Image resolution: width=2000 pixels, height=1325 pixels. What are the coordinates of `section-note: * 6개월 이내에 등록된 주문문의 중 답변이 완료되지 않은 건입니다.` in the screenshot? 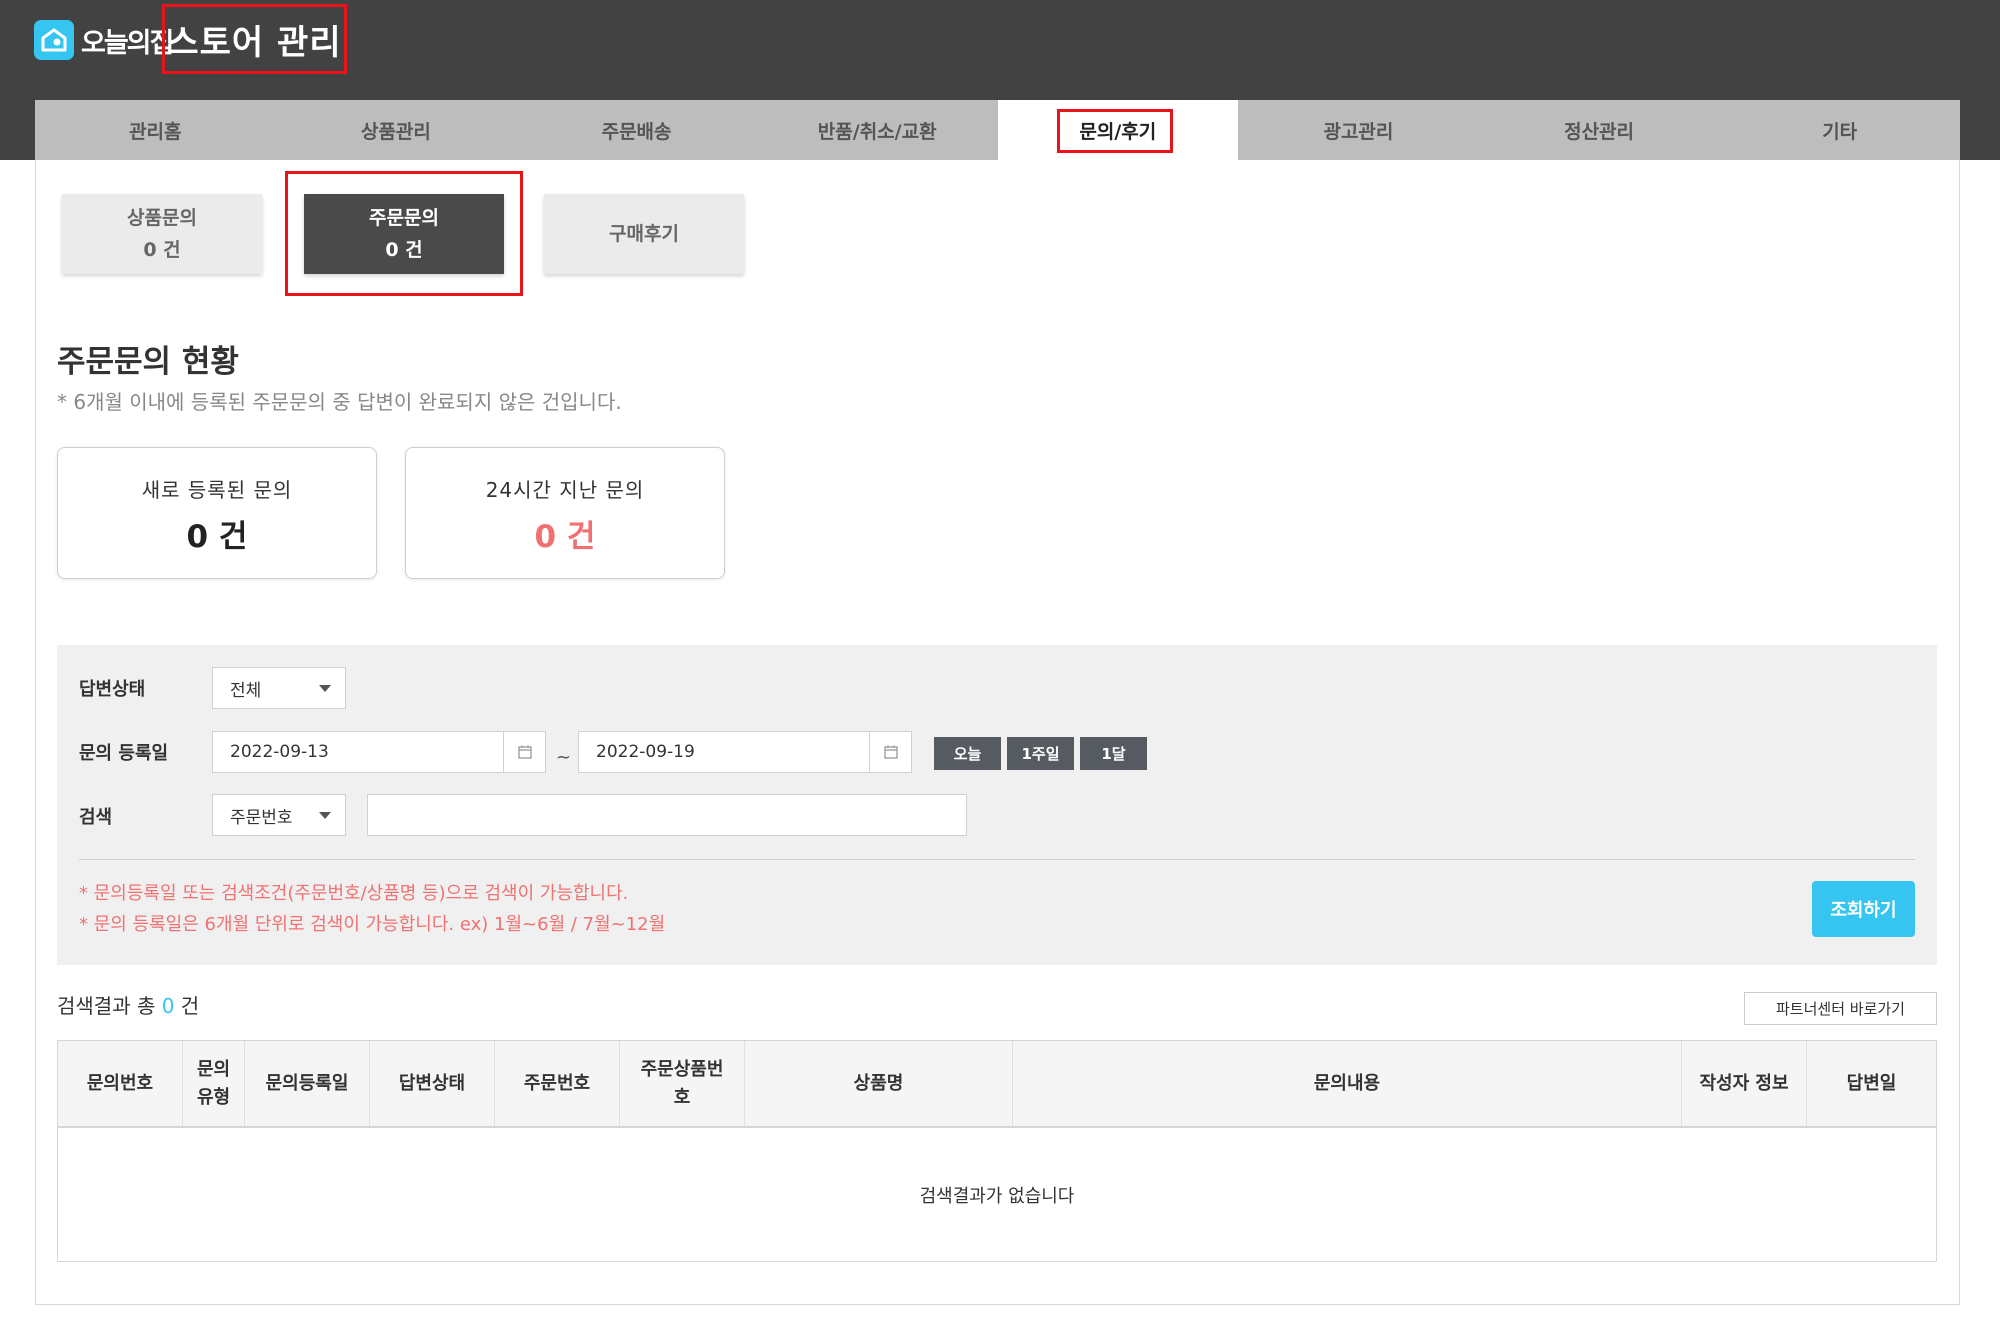 It's located at (339, 402).